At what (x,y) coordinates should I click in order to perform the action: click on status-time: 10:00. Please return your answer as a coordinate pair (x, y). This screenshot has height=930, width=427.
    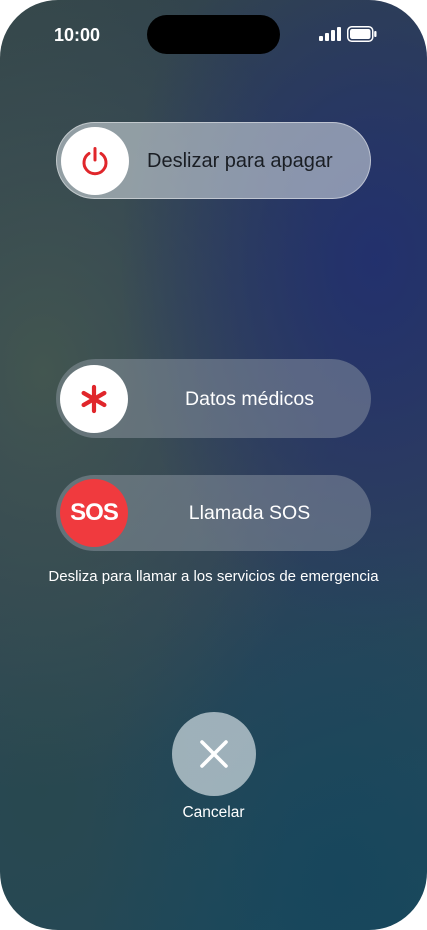
    Looking at the image, I should click on (77, 35).